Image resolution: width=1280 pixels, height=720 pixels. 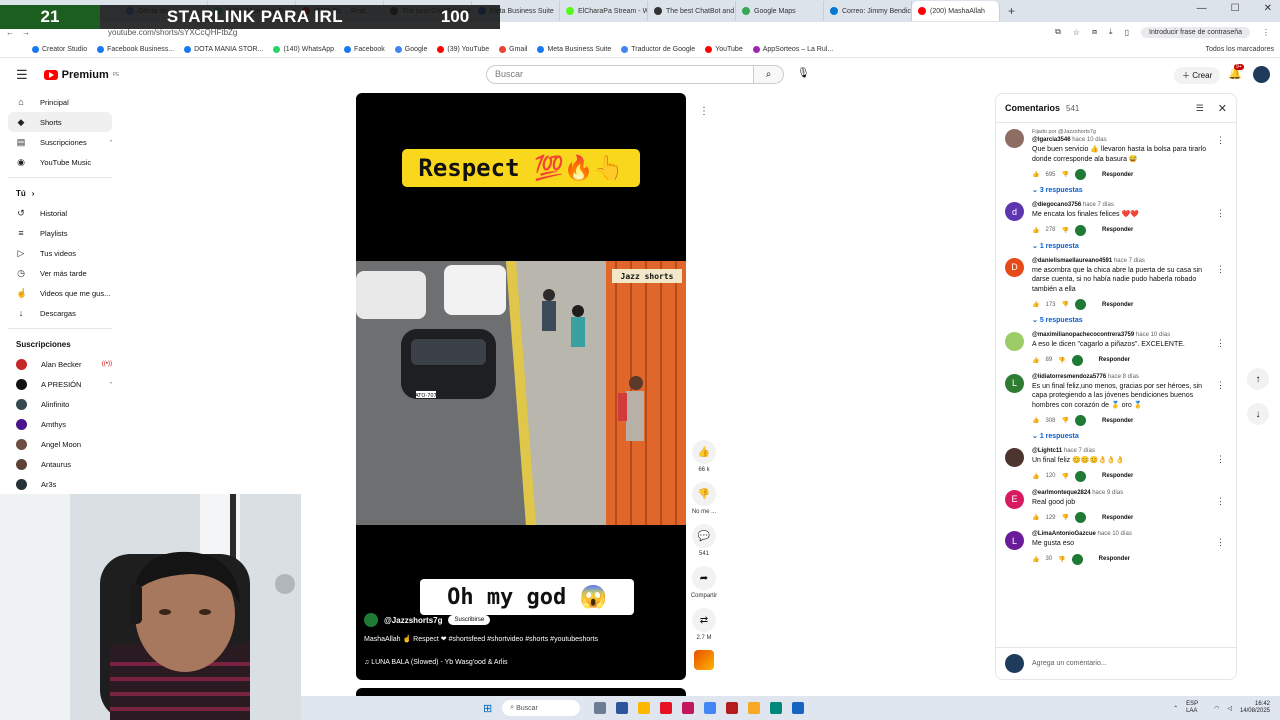 I want to click on extensions-icon: ⧈, so click(x=1094, y=32).